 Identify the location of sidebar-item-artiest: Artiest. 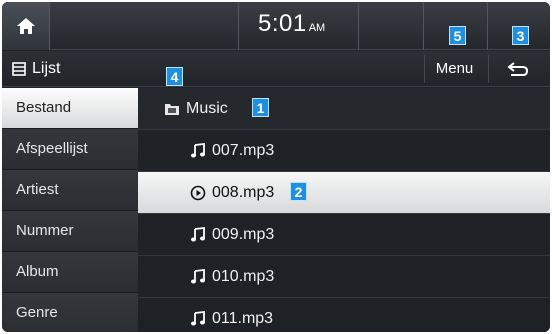
(70, 190).